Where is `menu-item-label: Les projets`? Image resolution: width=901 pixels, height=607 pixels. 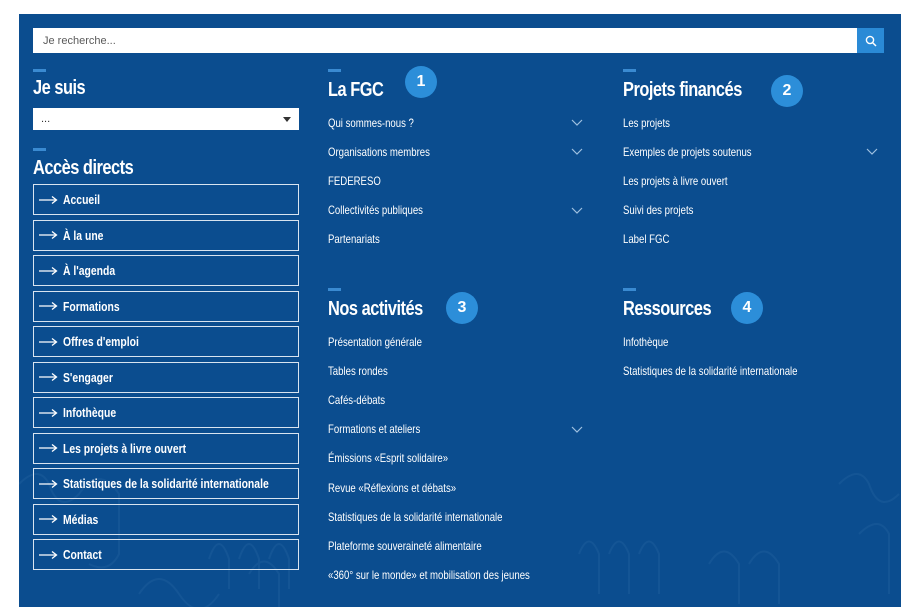
menu-item-label: Les projets is located at coordinates (646, 122).